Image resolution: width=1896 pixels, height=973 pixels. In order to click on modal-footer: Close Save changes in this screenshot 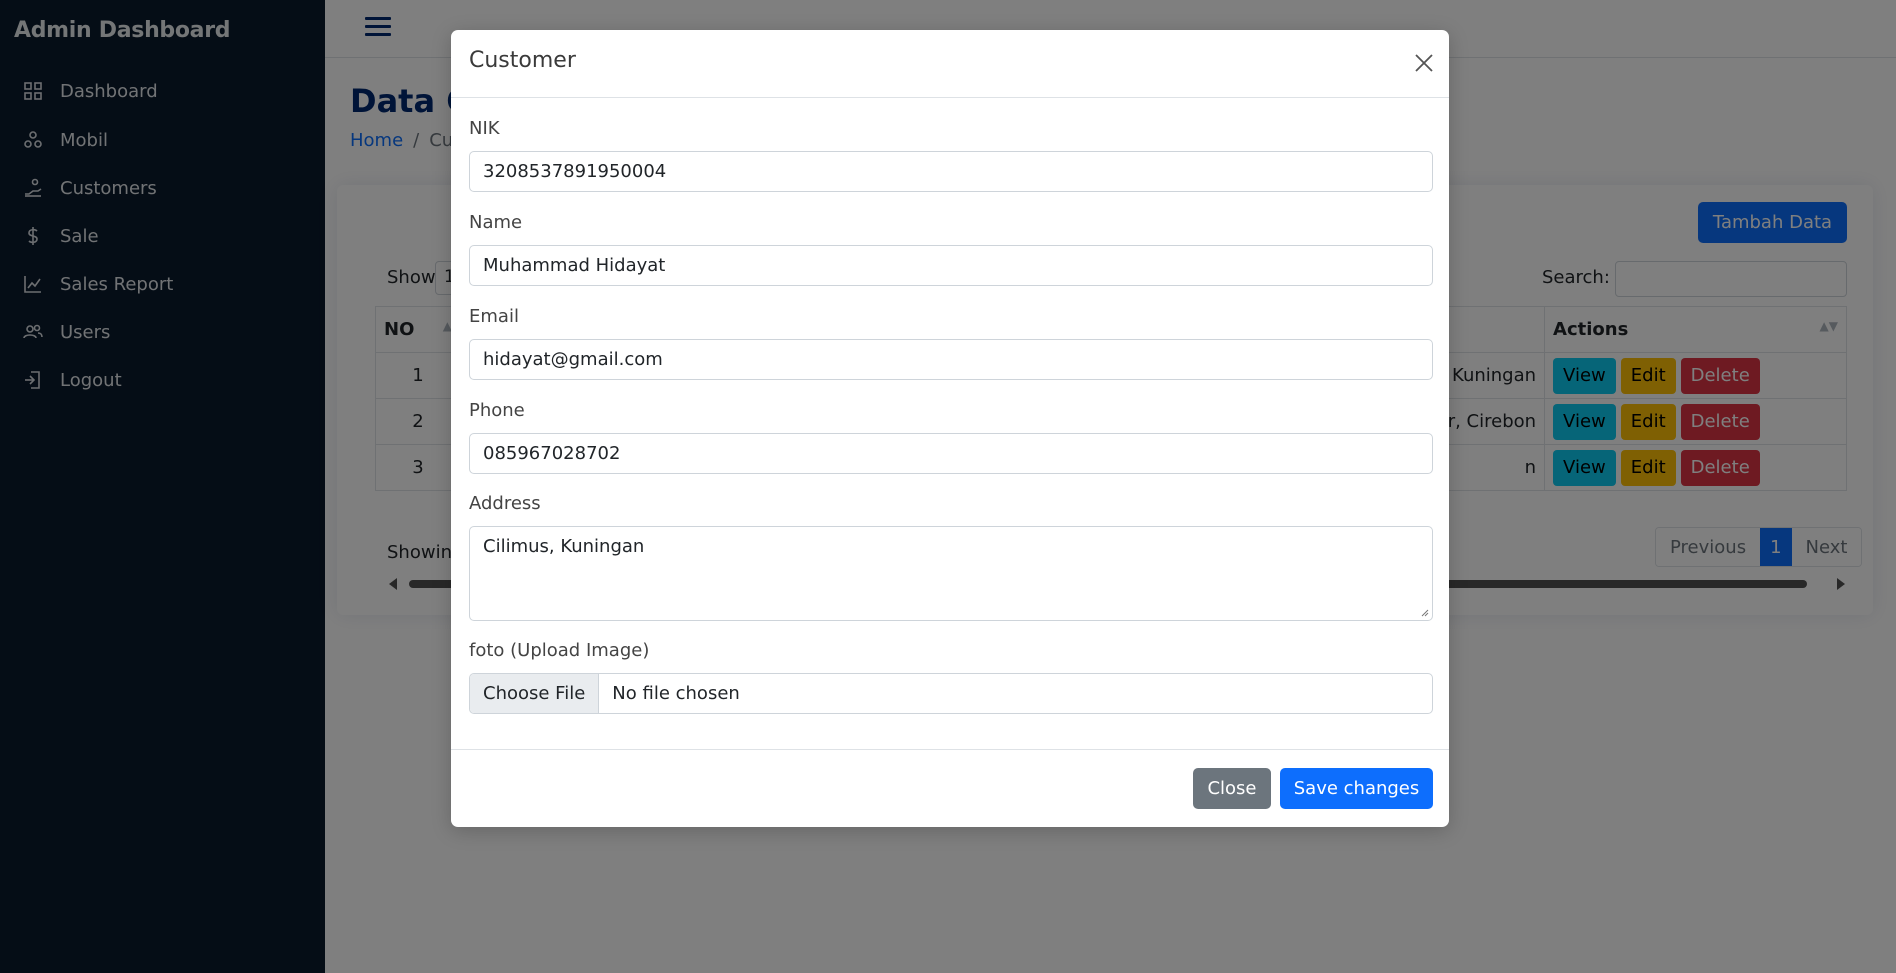, I will do `click(950, 788)`.